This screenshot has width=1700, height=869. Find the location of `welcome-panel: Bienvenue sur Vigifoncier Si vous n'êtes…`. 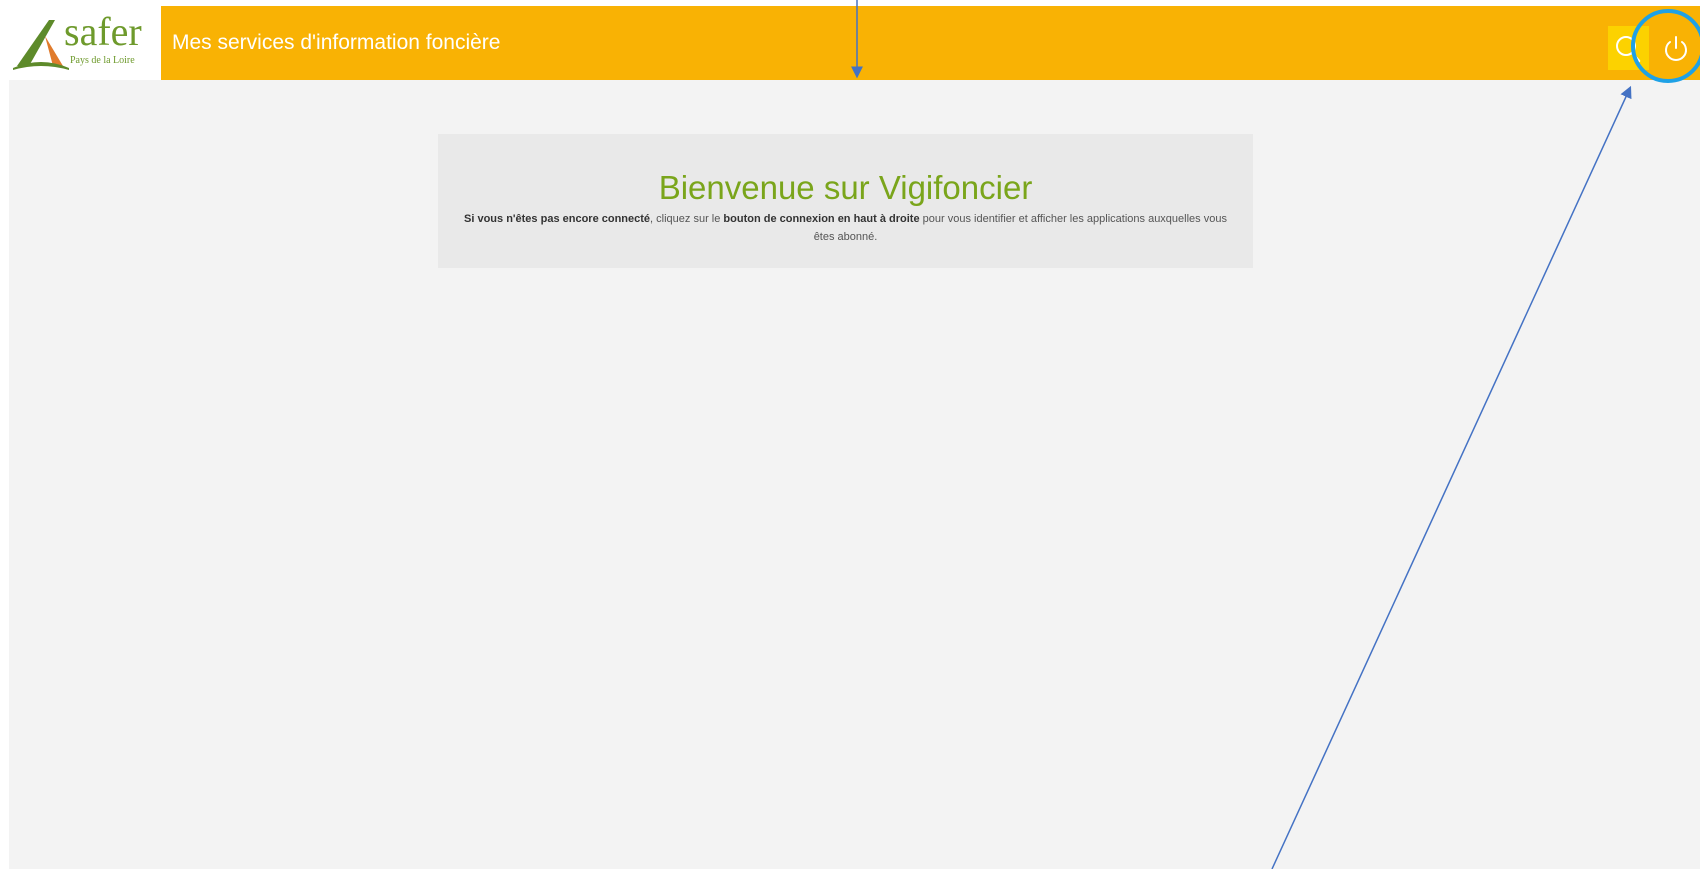

welcome-panel: Bienvenue sur Vigifoncier Si vous n'êtes… is located at coordinates (845, 201).